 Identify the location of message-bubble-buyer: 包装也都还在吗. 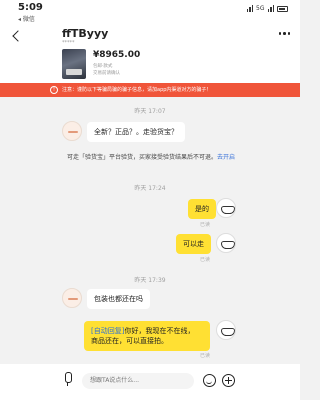
(118, 299).